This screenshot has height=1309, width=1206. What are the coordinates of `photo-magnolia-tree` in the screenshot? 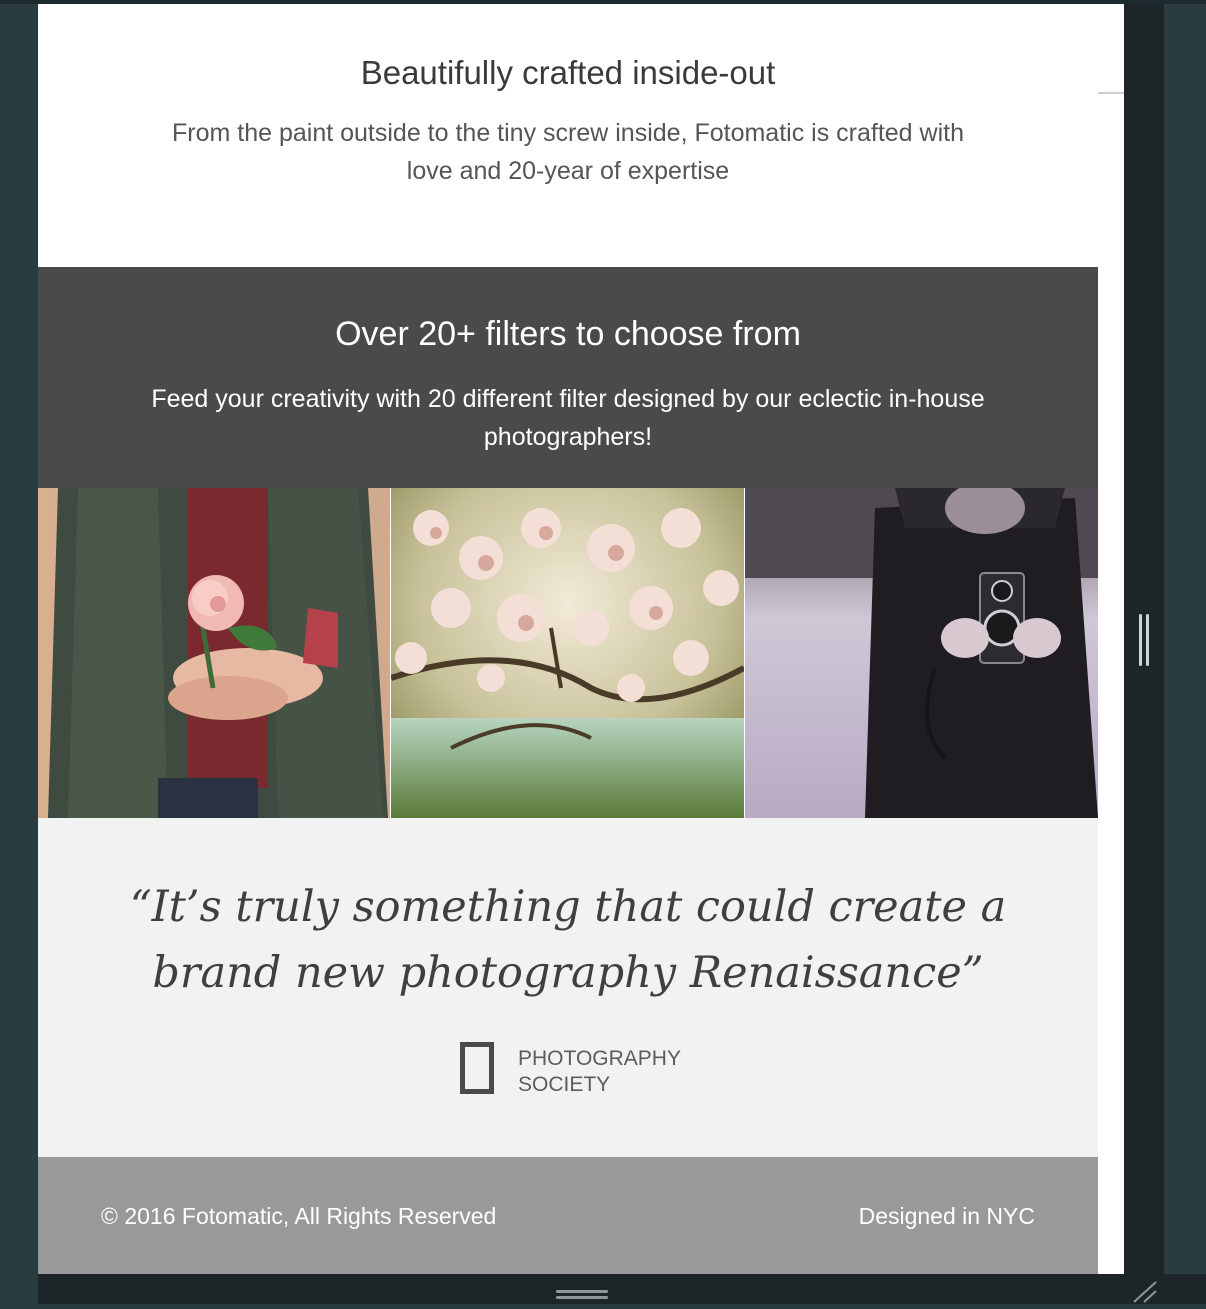 It's located at (567, 653).